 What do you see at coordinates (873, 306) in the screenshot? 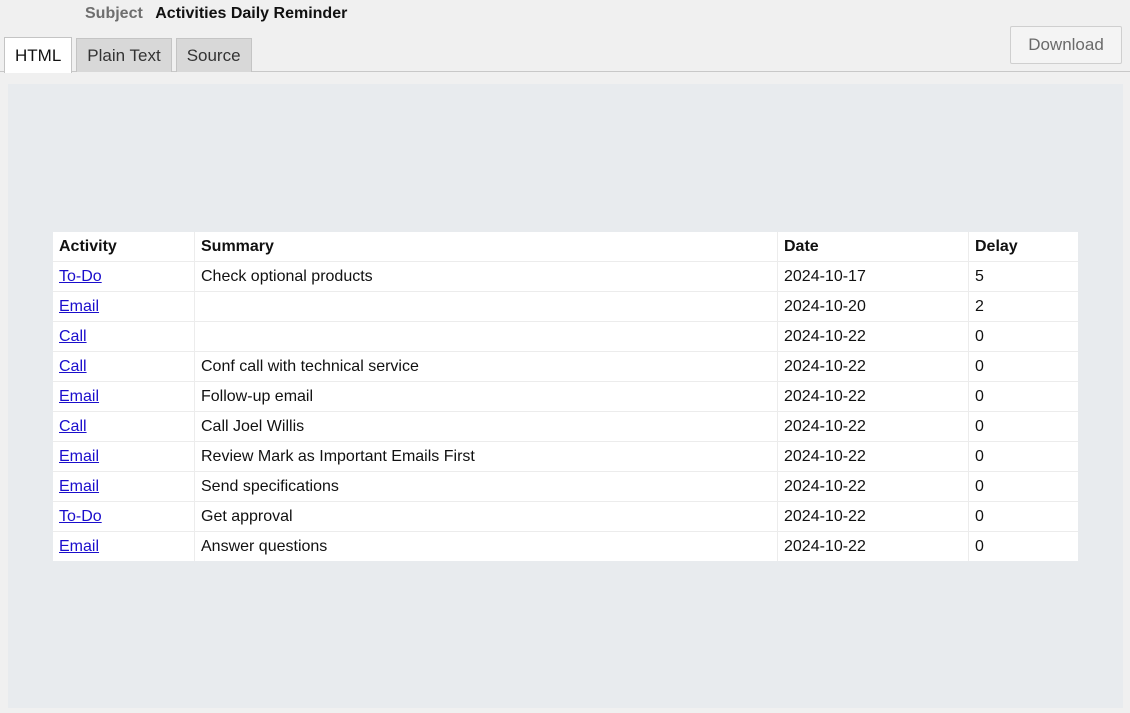
I see `date-cell: 2024-10-20` at bounding box center [873, 306].